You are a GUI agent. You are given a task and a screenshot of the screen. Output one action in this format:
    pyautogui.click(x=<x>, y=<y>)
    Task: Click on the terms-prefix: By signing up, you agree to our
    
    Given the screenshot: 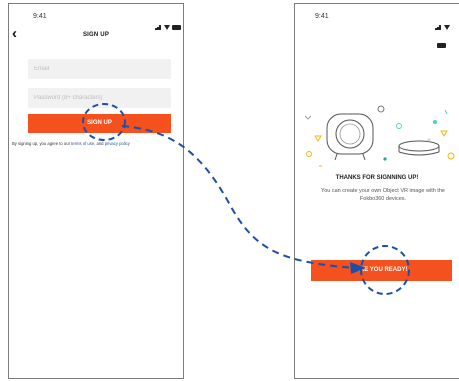 What is the action you would take?
    pyautogui.click(x=41, y=143)
    